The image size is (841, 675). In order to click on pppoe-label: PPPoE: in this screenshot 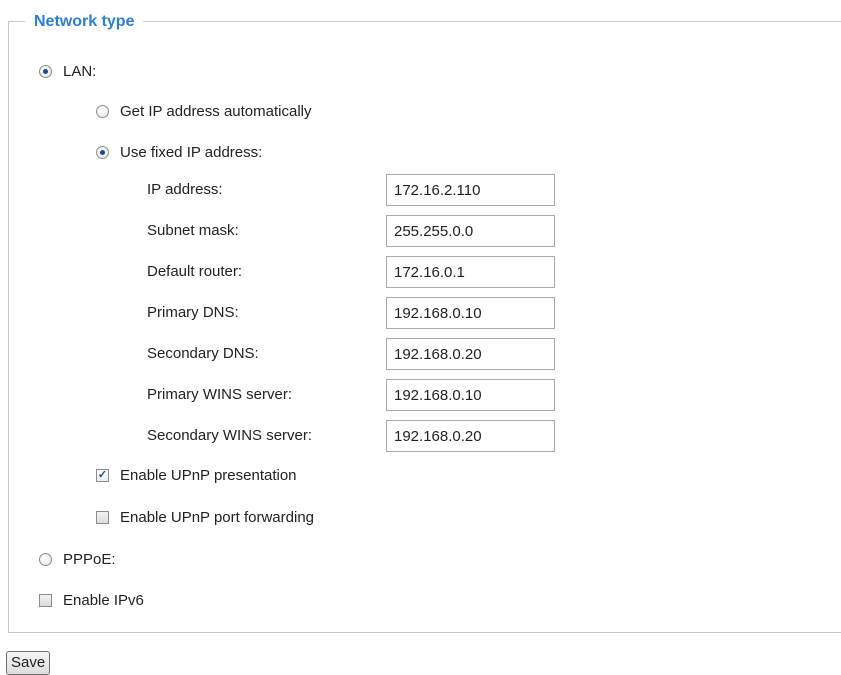, I will do `click(89, 559)`.